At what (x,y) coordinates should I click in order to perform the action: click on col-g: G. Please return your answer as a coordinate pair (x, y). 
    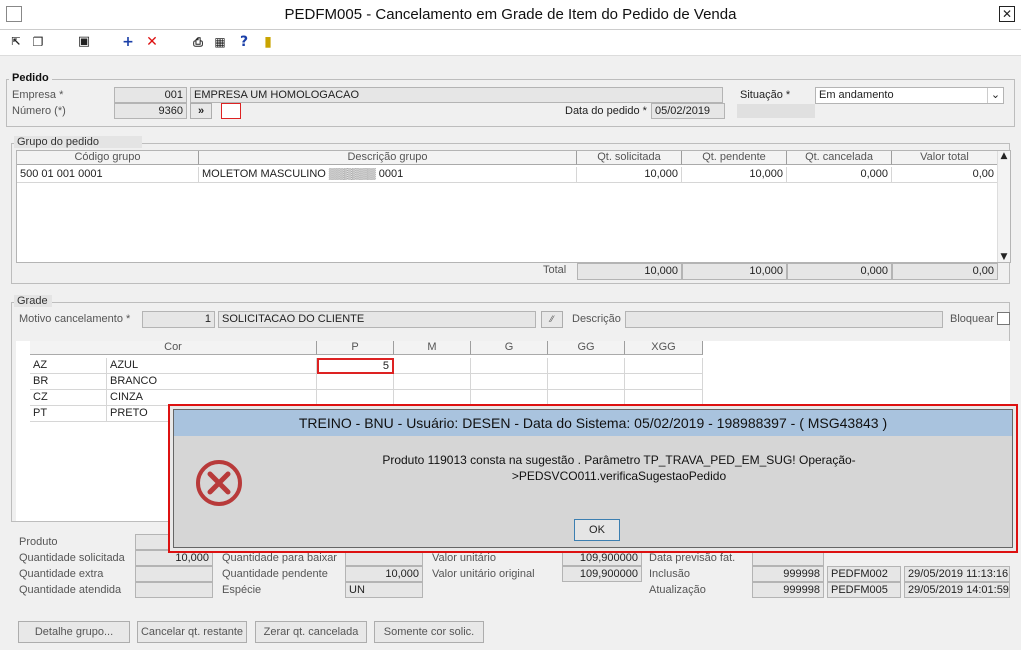
    Looking at the image, I should click on (509, 348).